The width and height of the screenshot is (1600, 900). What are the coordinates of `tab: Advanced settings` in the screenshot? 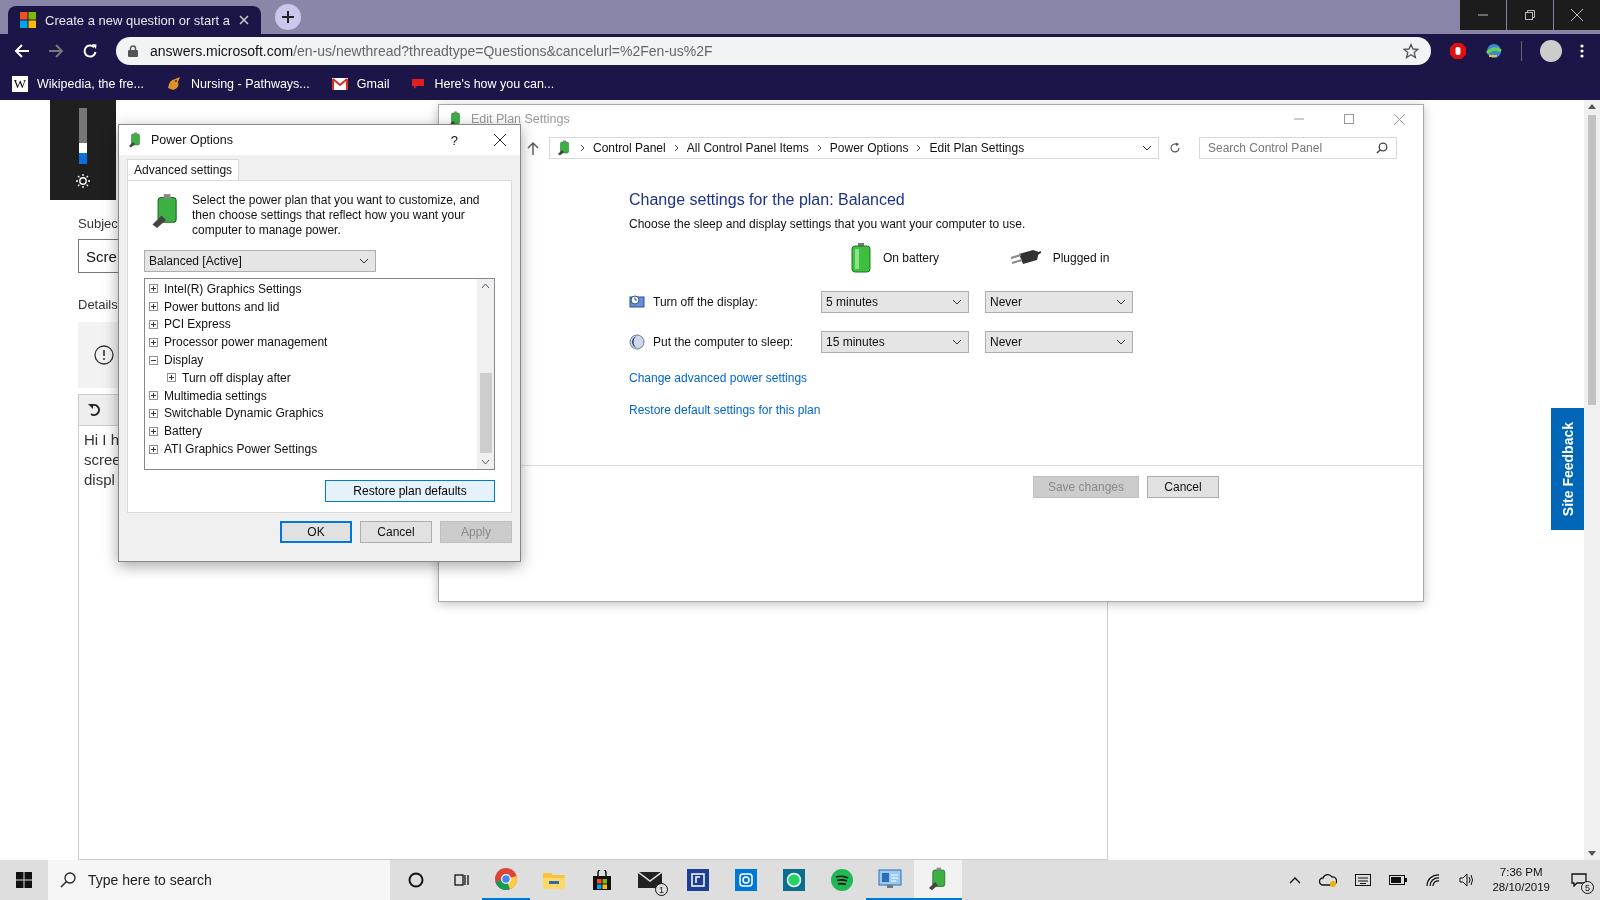 It's located at (183, 169).